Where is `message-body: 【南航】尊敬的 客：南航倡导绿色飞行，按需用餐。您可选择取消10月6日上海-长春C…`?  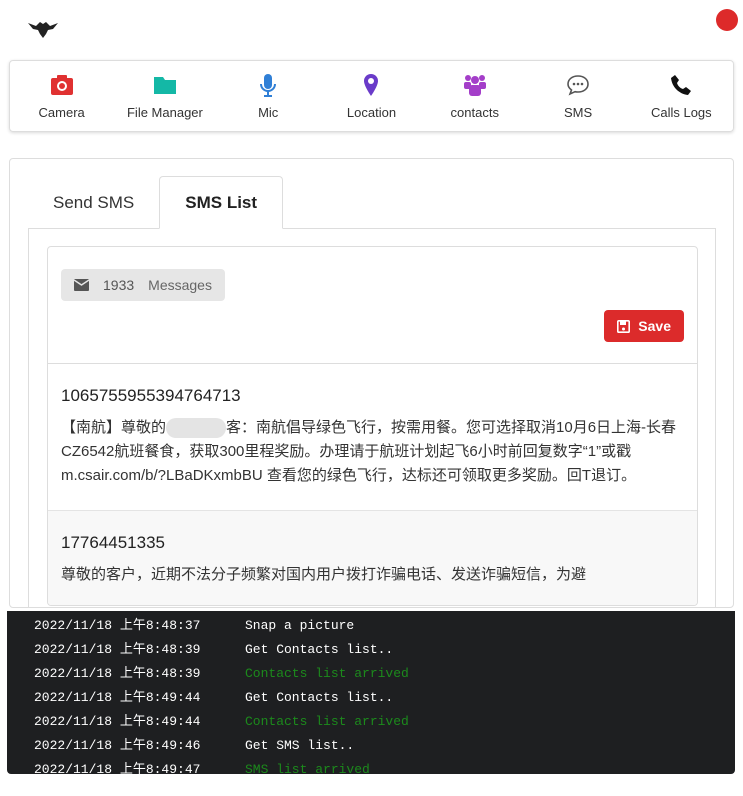 message-body: 【南航】尊敬的 客：南航倡导绿色飞行，按需用餐。您可选择取消10月6日上海-长春C… is located at coordinates (369, 451).